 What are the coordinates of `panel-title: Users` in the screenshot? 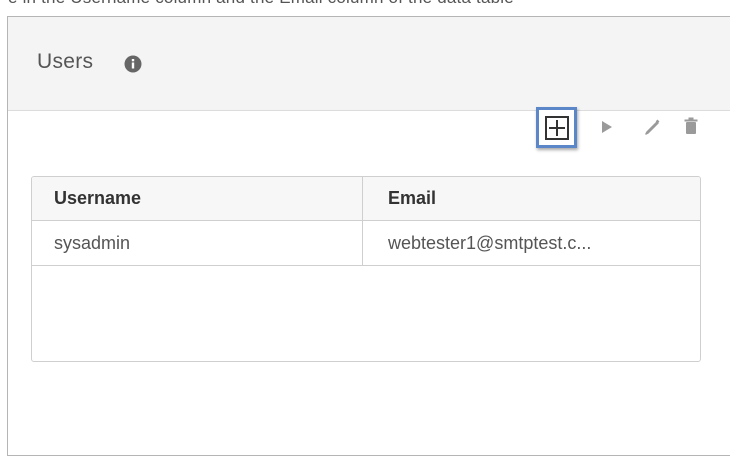 It's located at (65, 61).